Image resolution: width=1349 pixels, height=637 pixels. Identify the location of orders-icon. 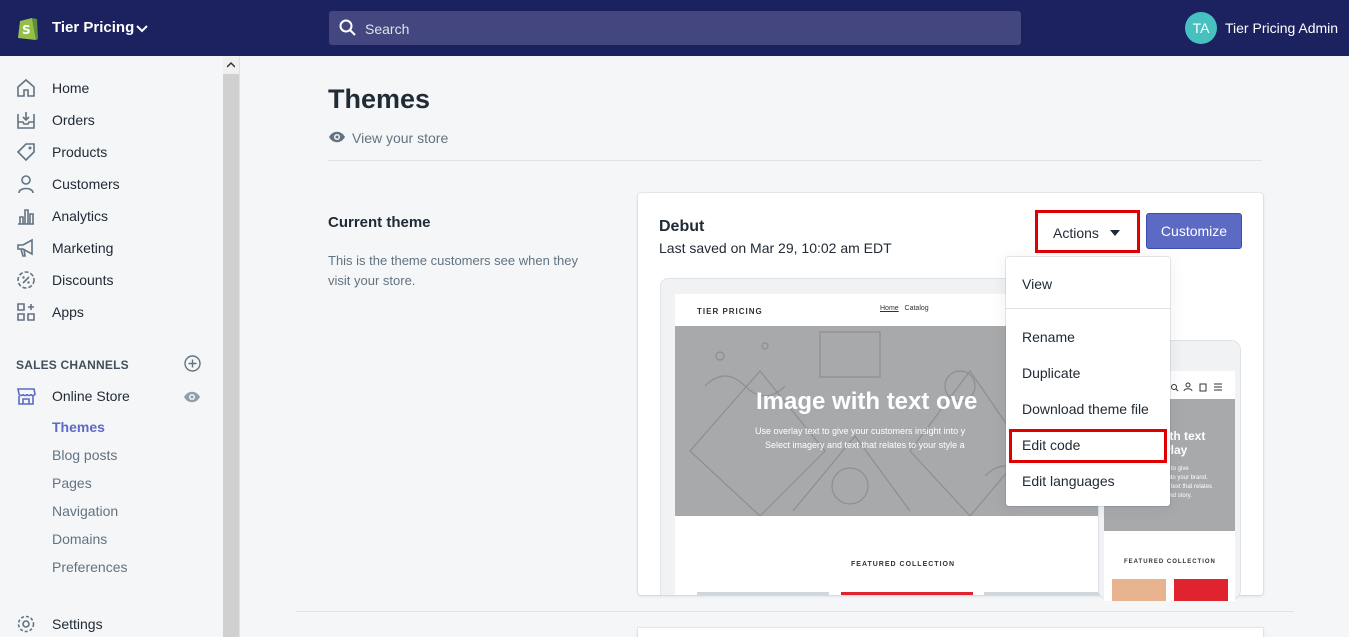
(26, 120).